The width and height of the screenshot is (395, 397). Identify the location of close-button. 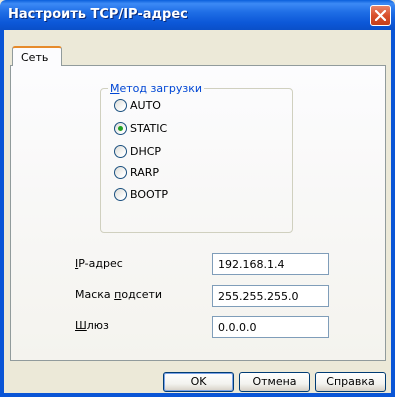
(380, 15).